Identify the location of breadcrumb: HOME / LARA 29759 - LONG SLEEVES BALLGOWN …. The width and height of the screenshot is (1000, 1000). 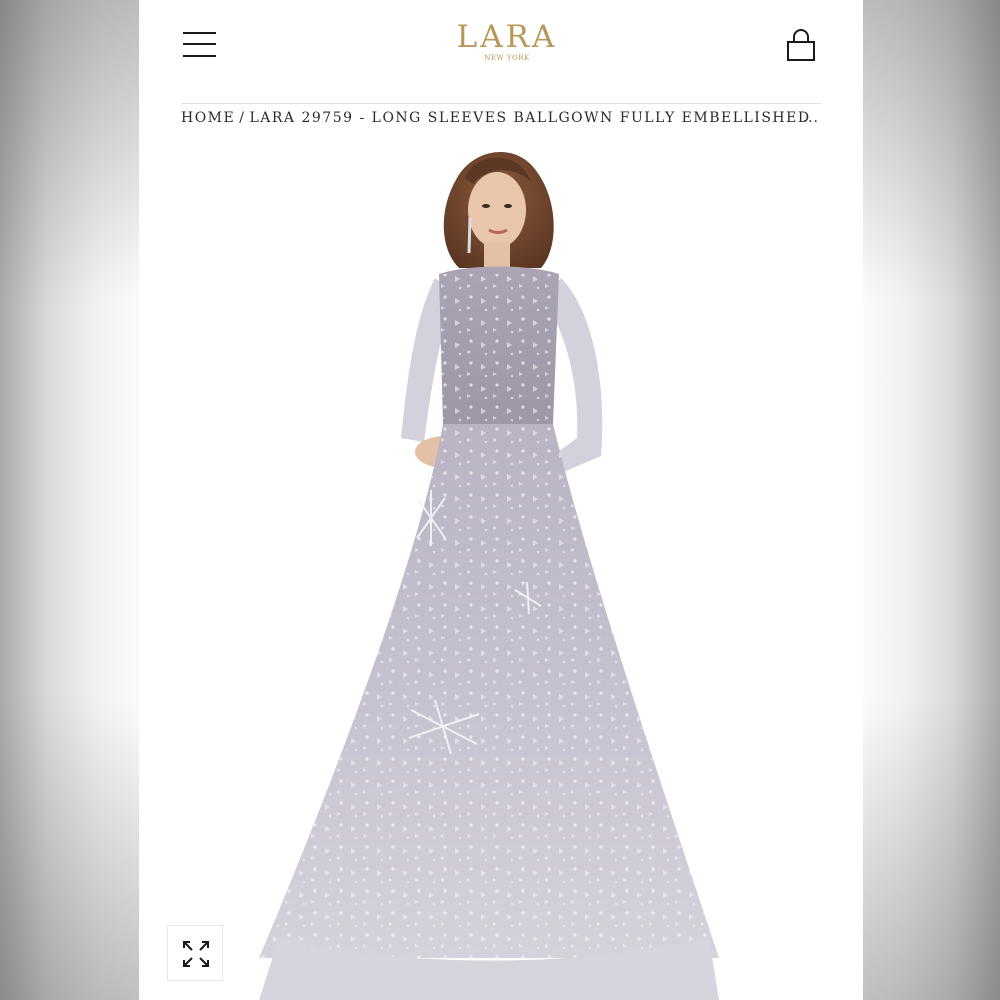
(501, 118).